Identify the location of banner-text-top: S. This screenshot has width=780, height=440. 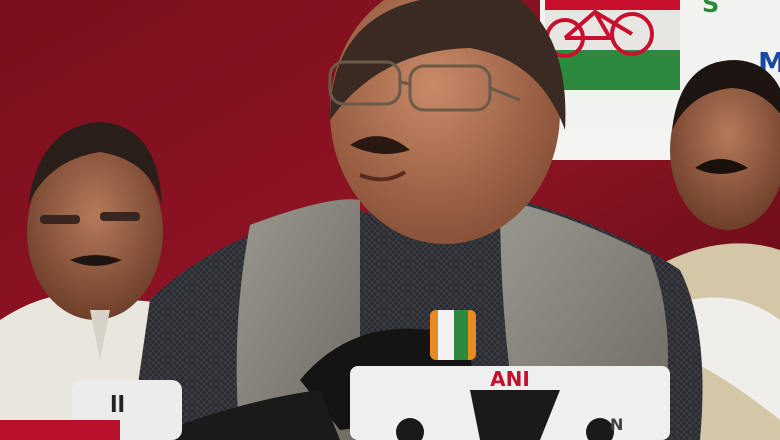
(710, 9).